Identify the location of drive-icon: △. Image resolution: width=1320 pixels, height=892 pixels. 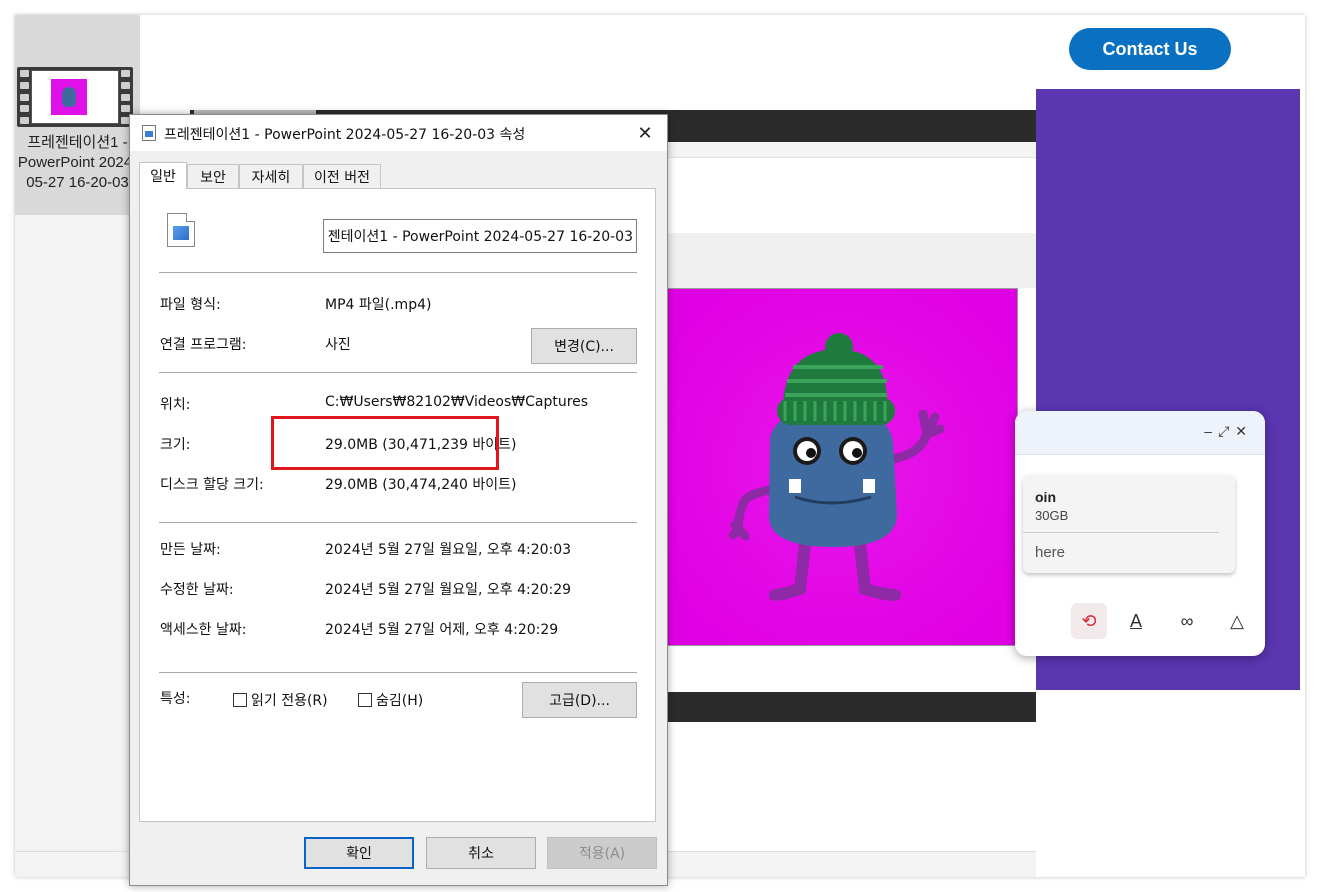
(1237, 621).